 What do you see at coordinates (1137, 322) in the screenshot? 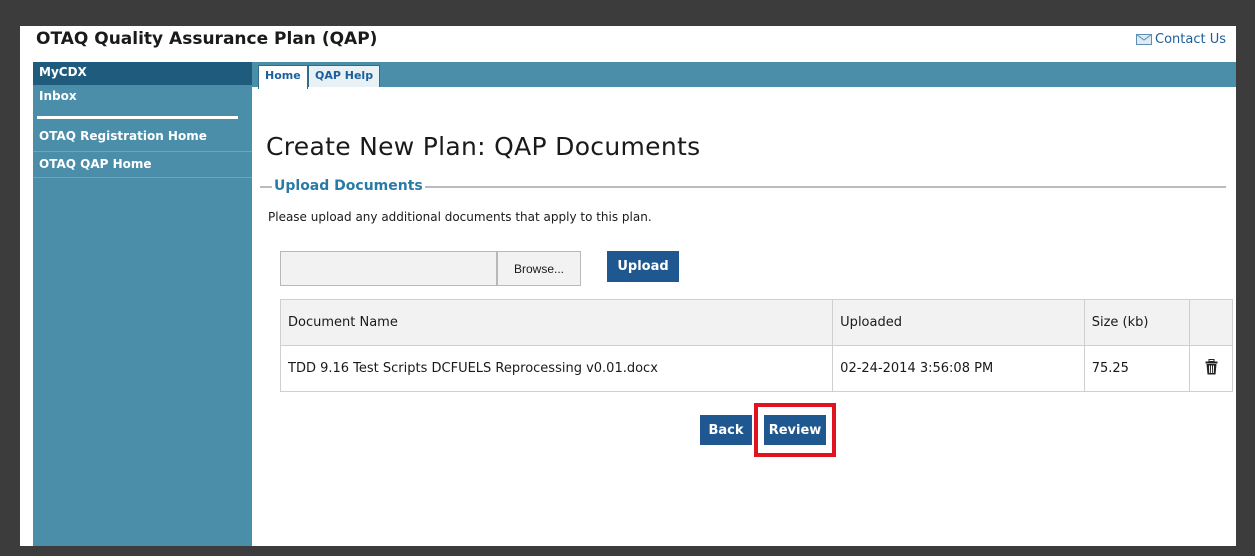
I see `column-header-size: Size (kb)` at bounding box center [1137, 322].